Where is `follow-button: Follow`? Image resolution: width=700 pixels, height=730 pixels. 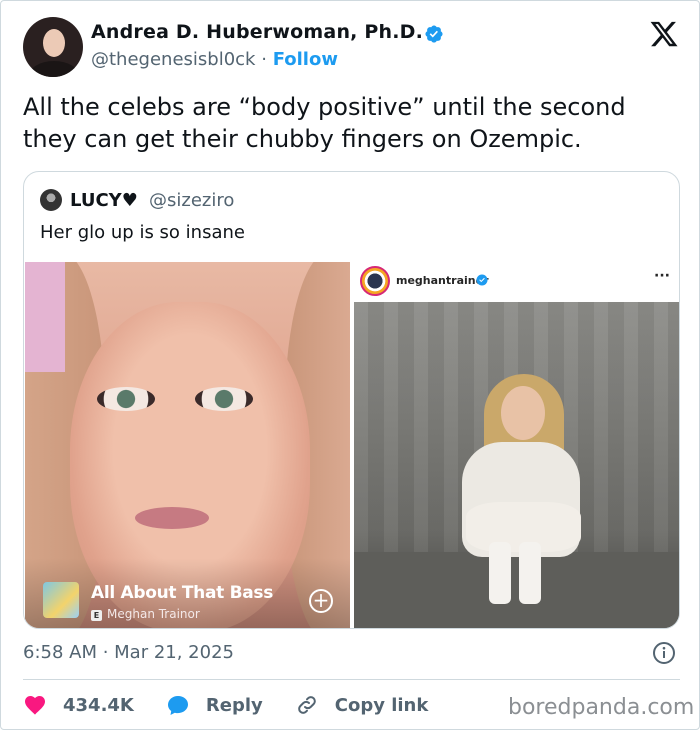 follow-button: Follow is located at coordinates (305, 59).